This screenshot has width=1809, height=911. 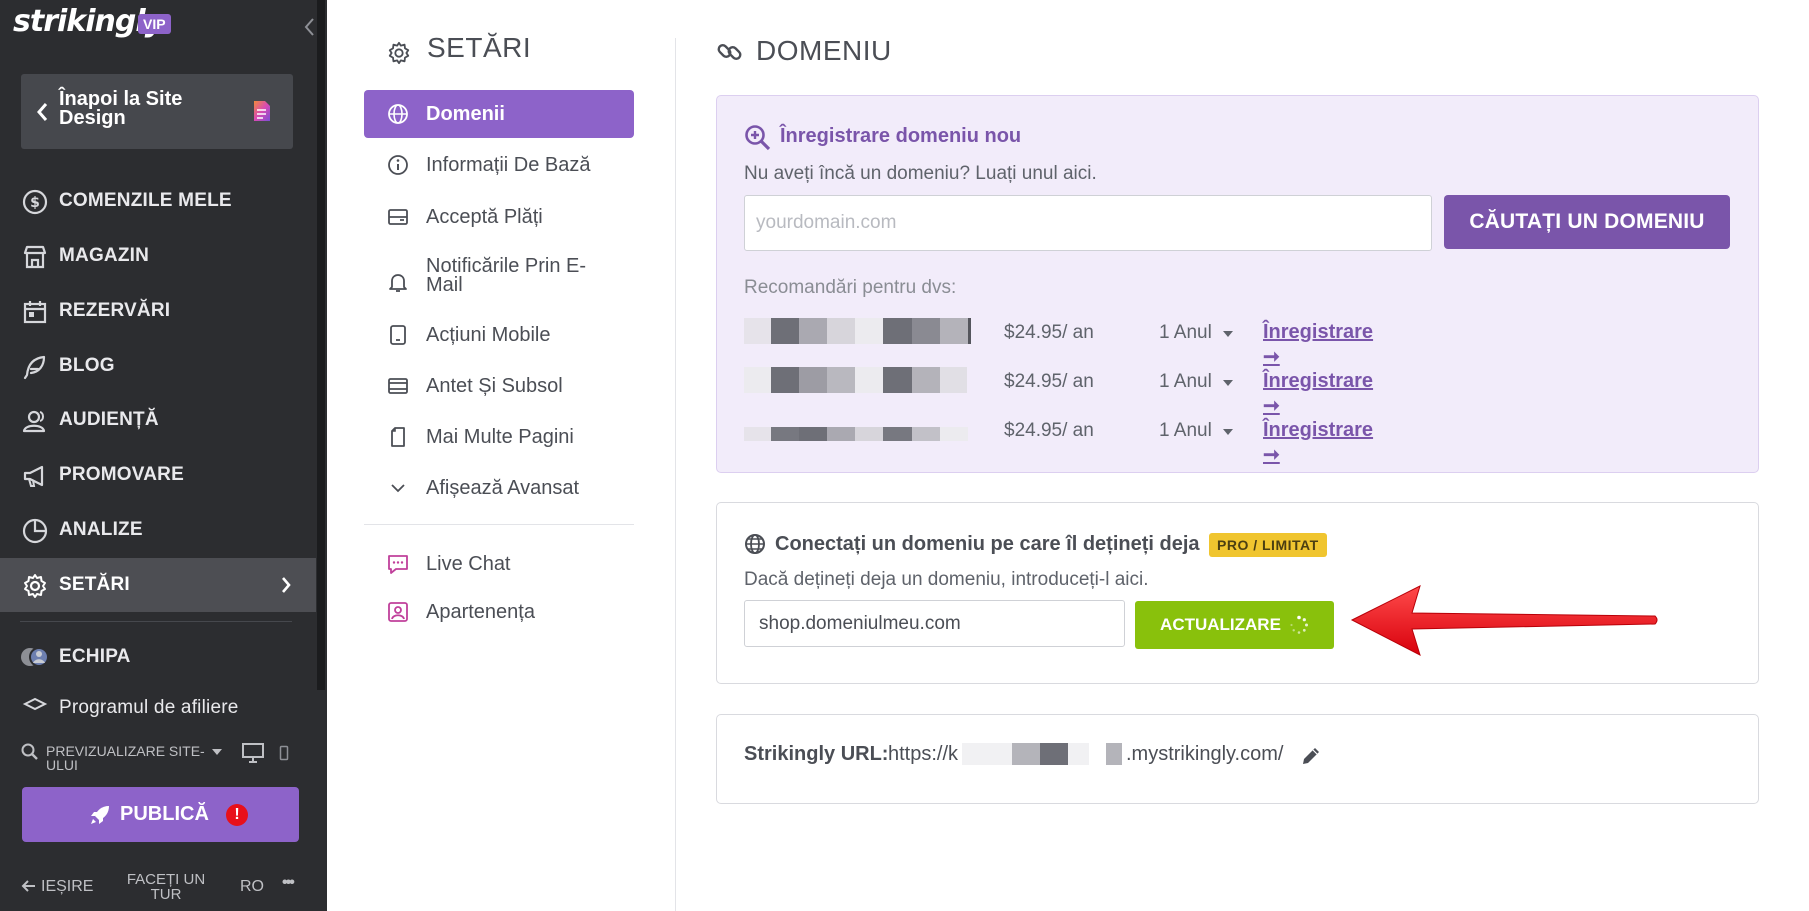 I want to click on dollar-icon: $, so click(x=35, y=202).